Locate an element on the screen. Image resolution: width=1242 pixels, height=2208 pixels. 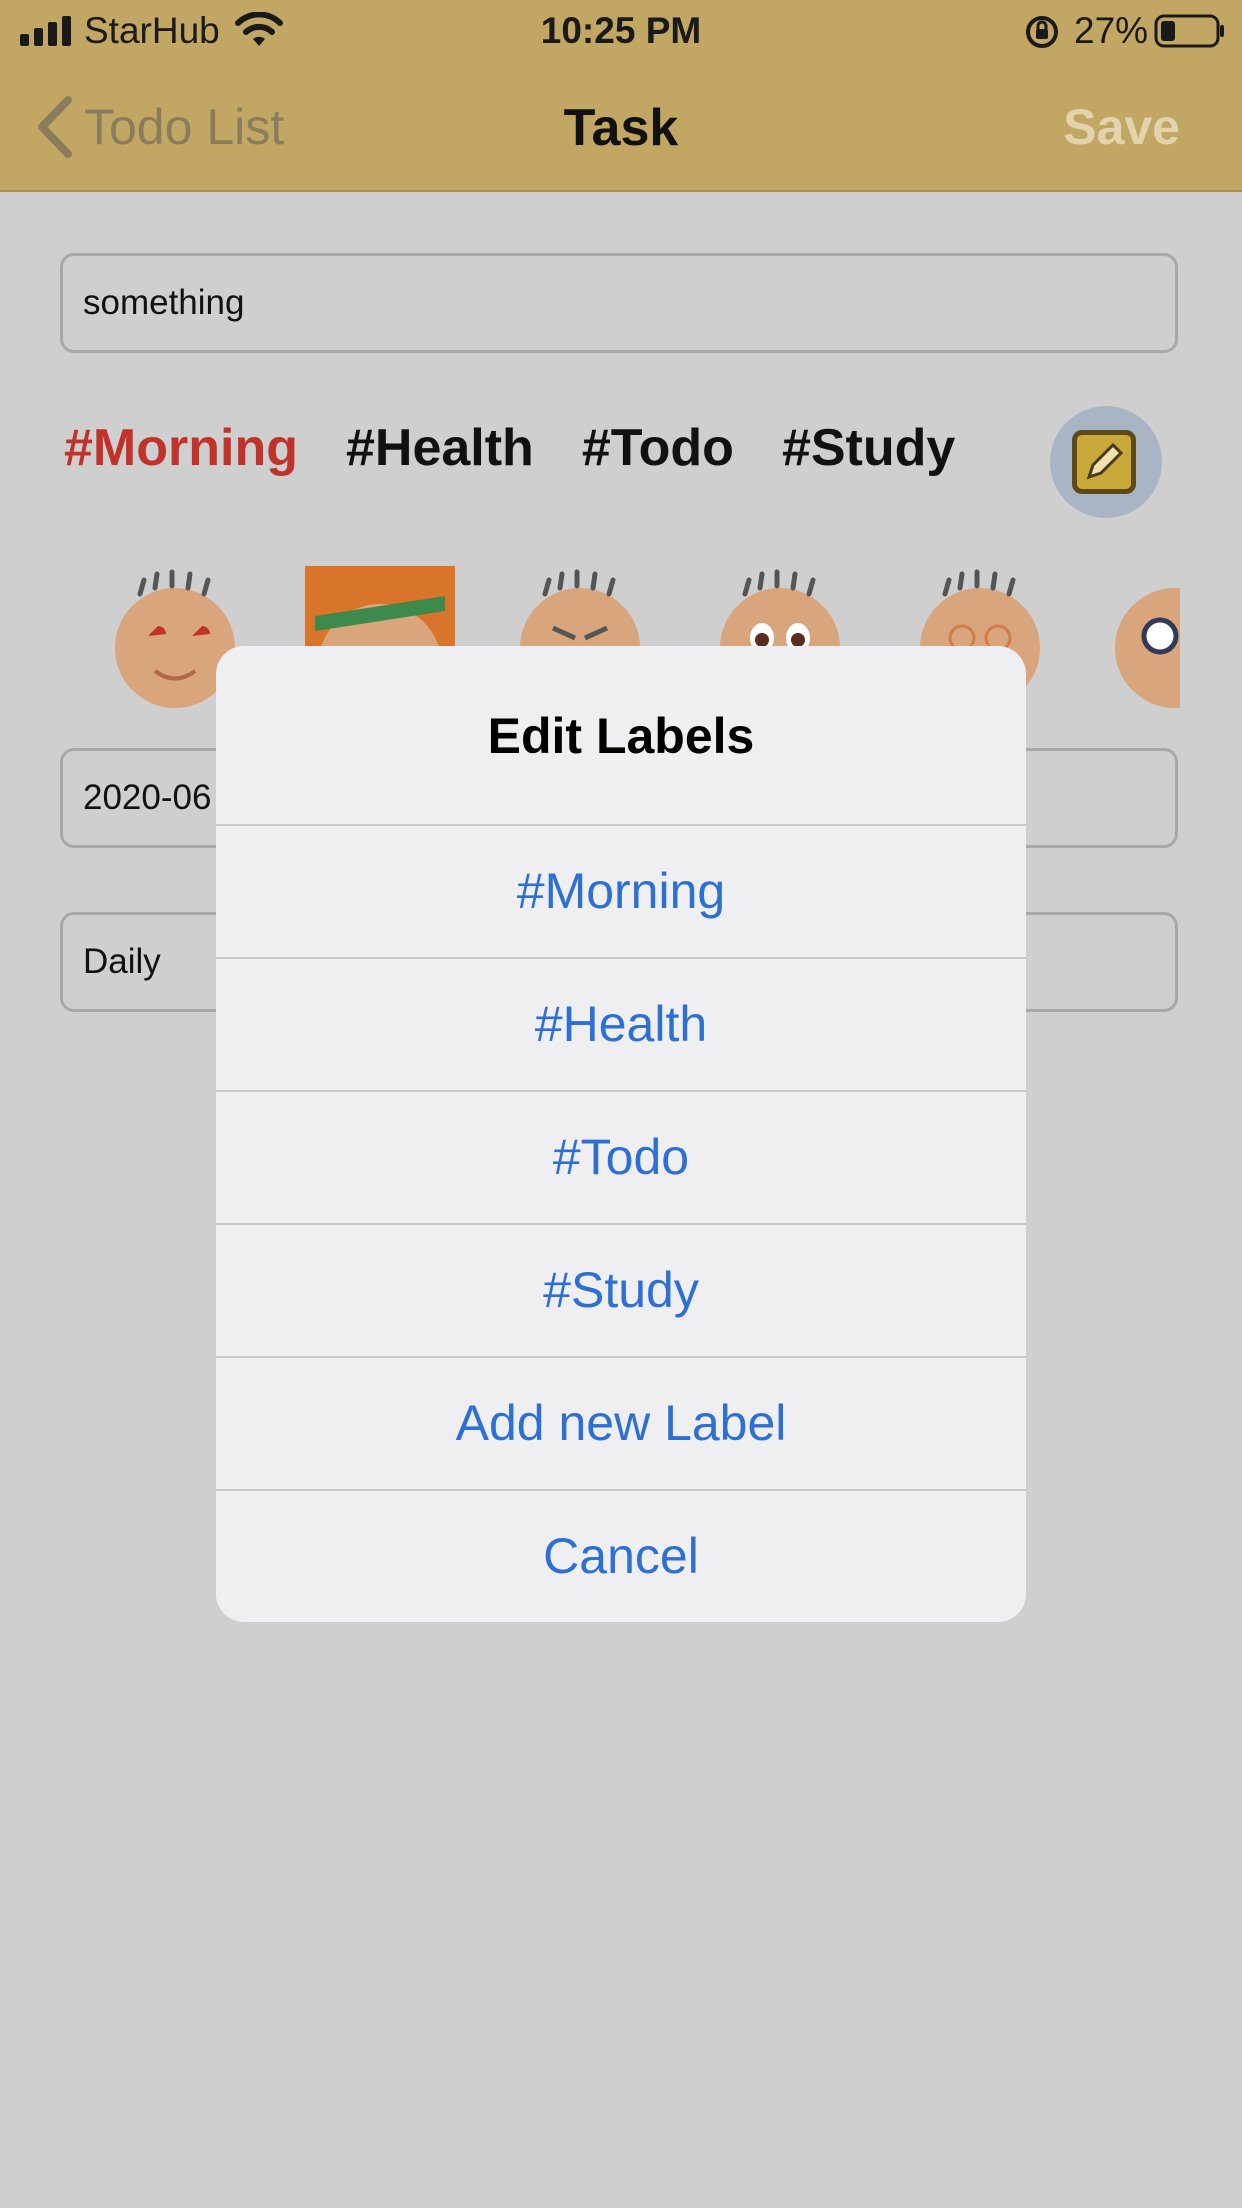
dialog-title: Edit Labels is located at coordinates (621, 736).